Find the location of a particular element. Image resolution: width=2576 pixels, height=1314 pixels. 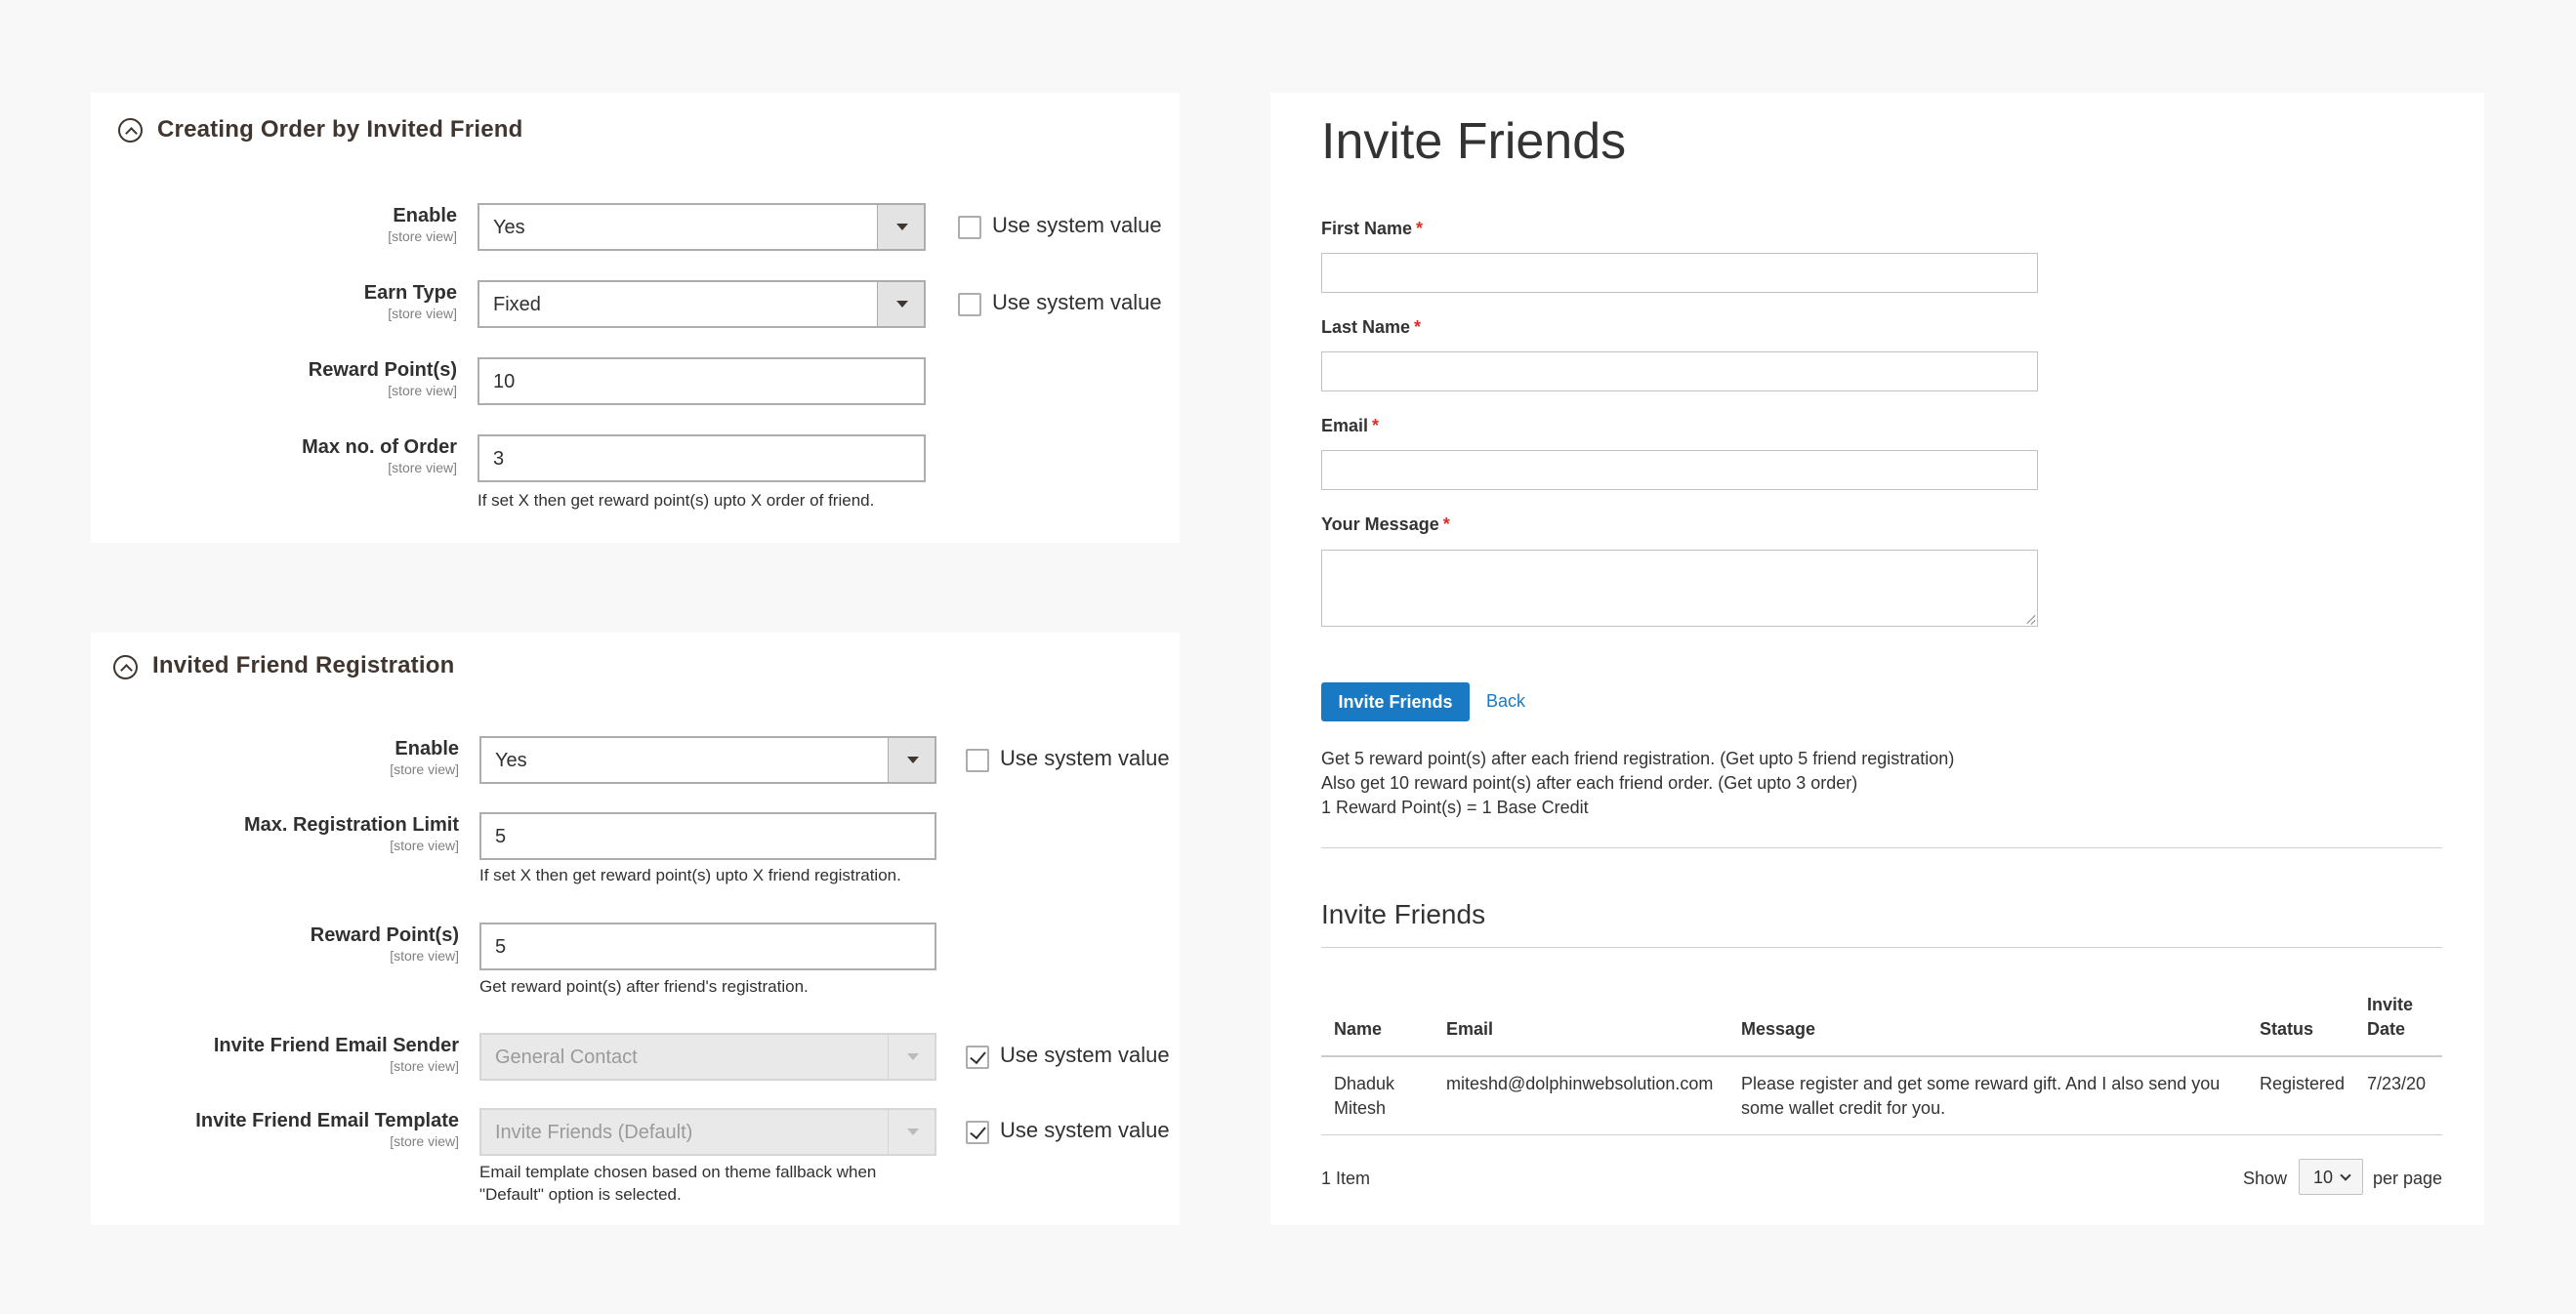

max-registration-input: 5 is located at coordinates (707, 836).